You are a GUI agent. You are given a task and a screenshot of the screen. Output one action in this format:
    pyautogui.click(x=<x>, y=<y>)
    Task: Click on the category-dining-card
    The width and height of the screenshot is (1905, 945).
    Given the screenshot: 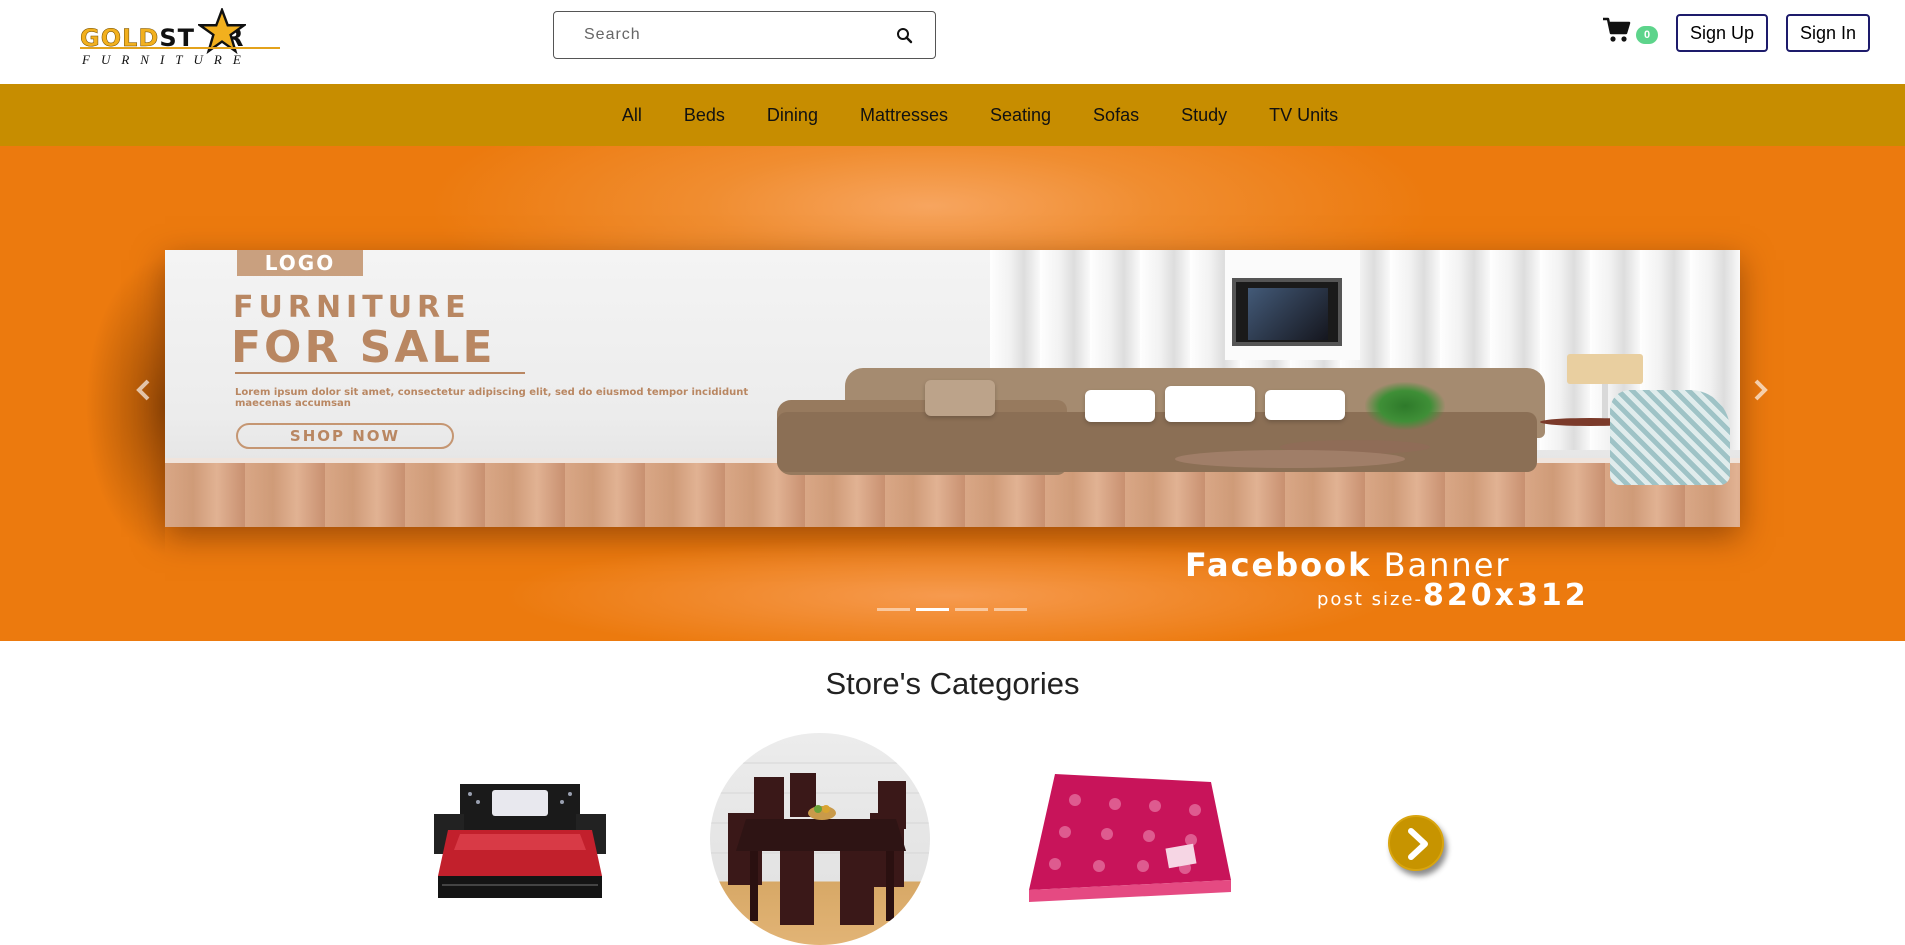 What is the action you would take?
    pyautogui.click(x=820, y=839)
    